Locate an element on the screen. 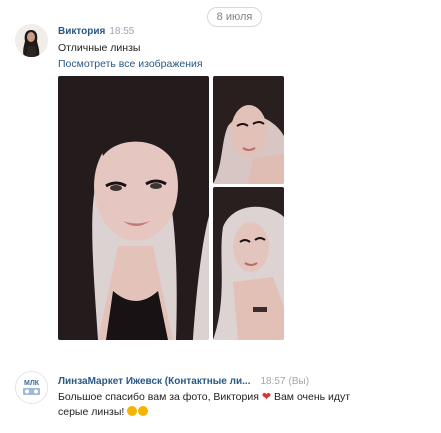 The height and width of the screenshot is (433, 441). message-text: серые линзы! is located at coordinates (91, 412).